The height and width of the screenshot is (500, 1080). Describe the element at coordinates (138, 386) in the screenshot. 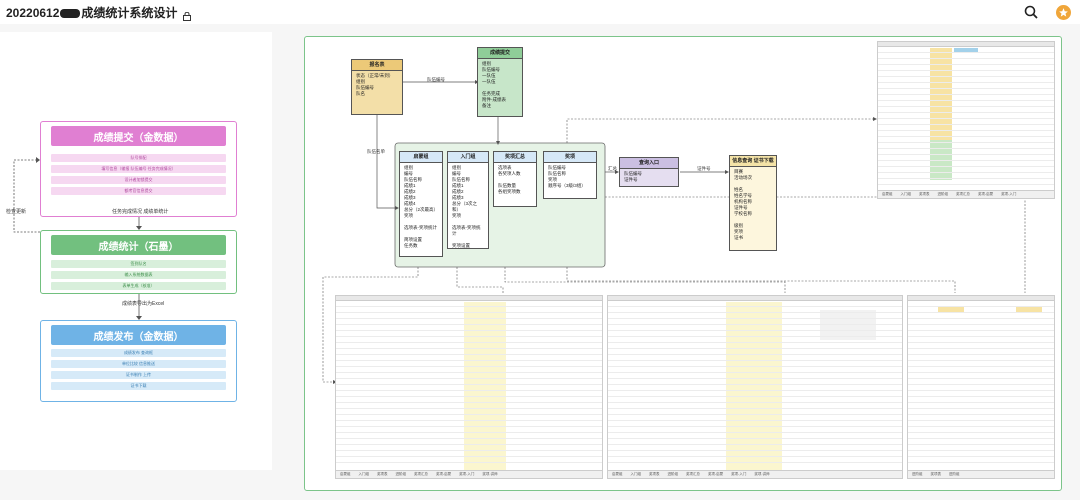

I see `flow-publish-item: 证书下载` at that location.